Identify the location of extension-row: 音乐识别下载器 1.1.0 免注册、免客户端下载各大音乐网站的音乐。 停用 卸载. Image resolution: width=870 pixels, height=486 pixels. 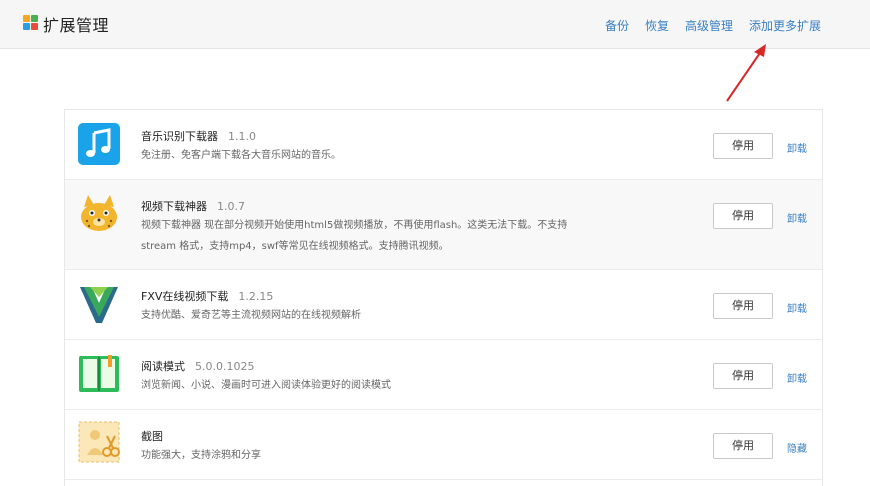
(443, 145).